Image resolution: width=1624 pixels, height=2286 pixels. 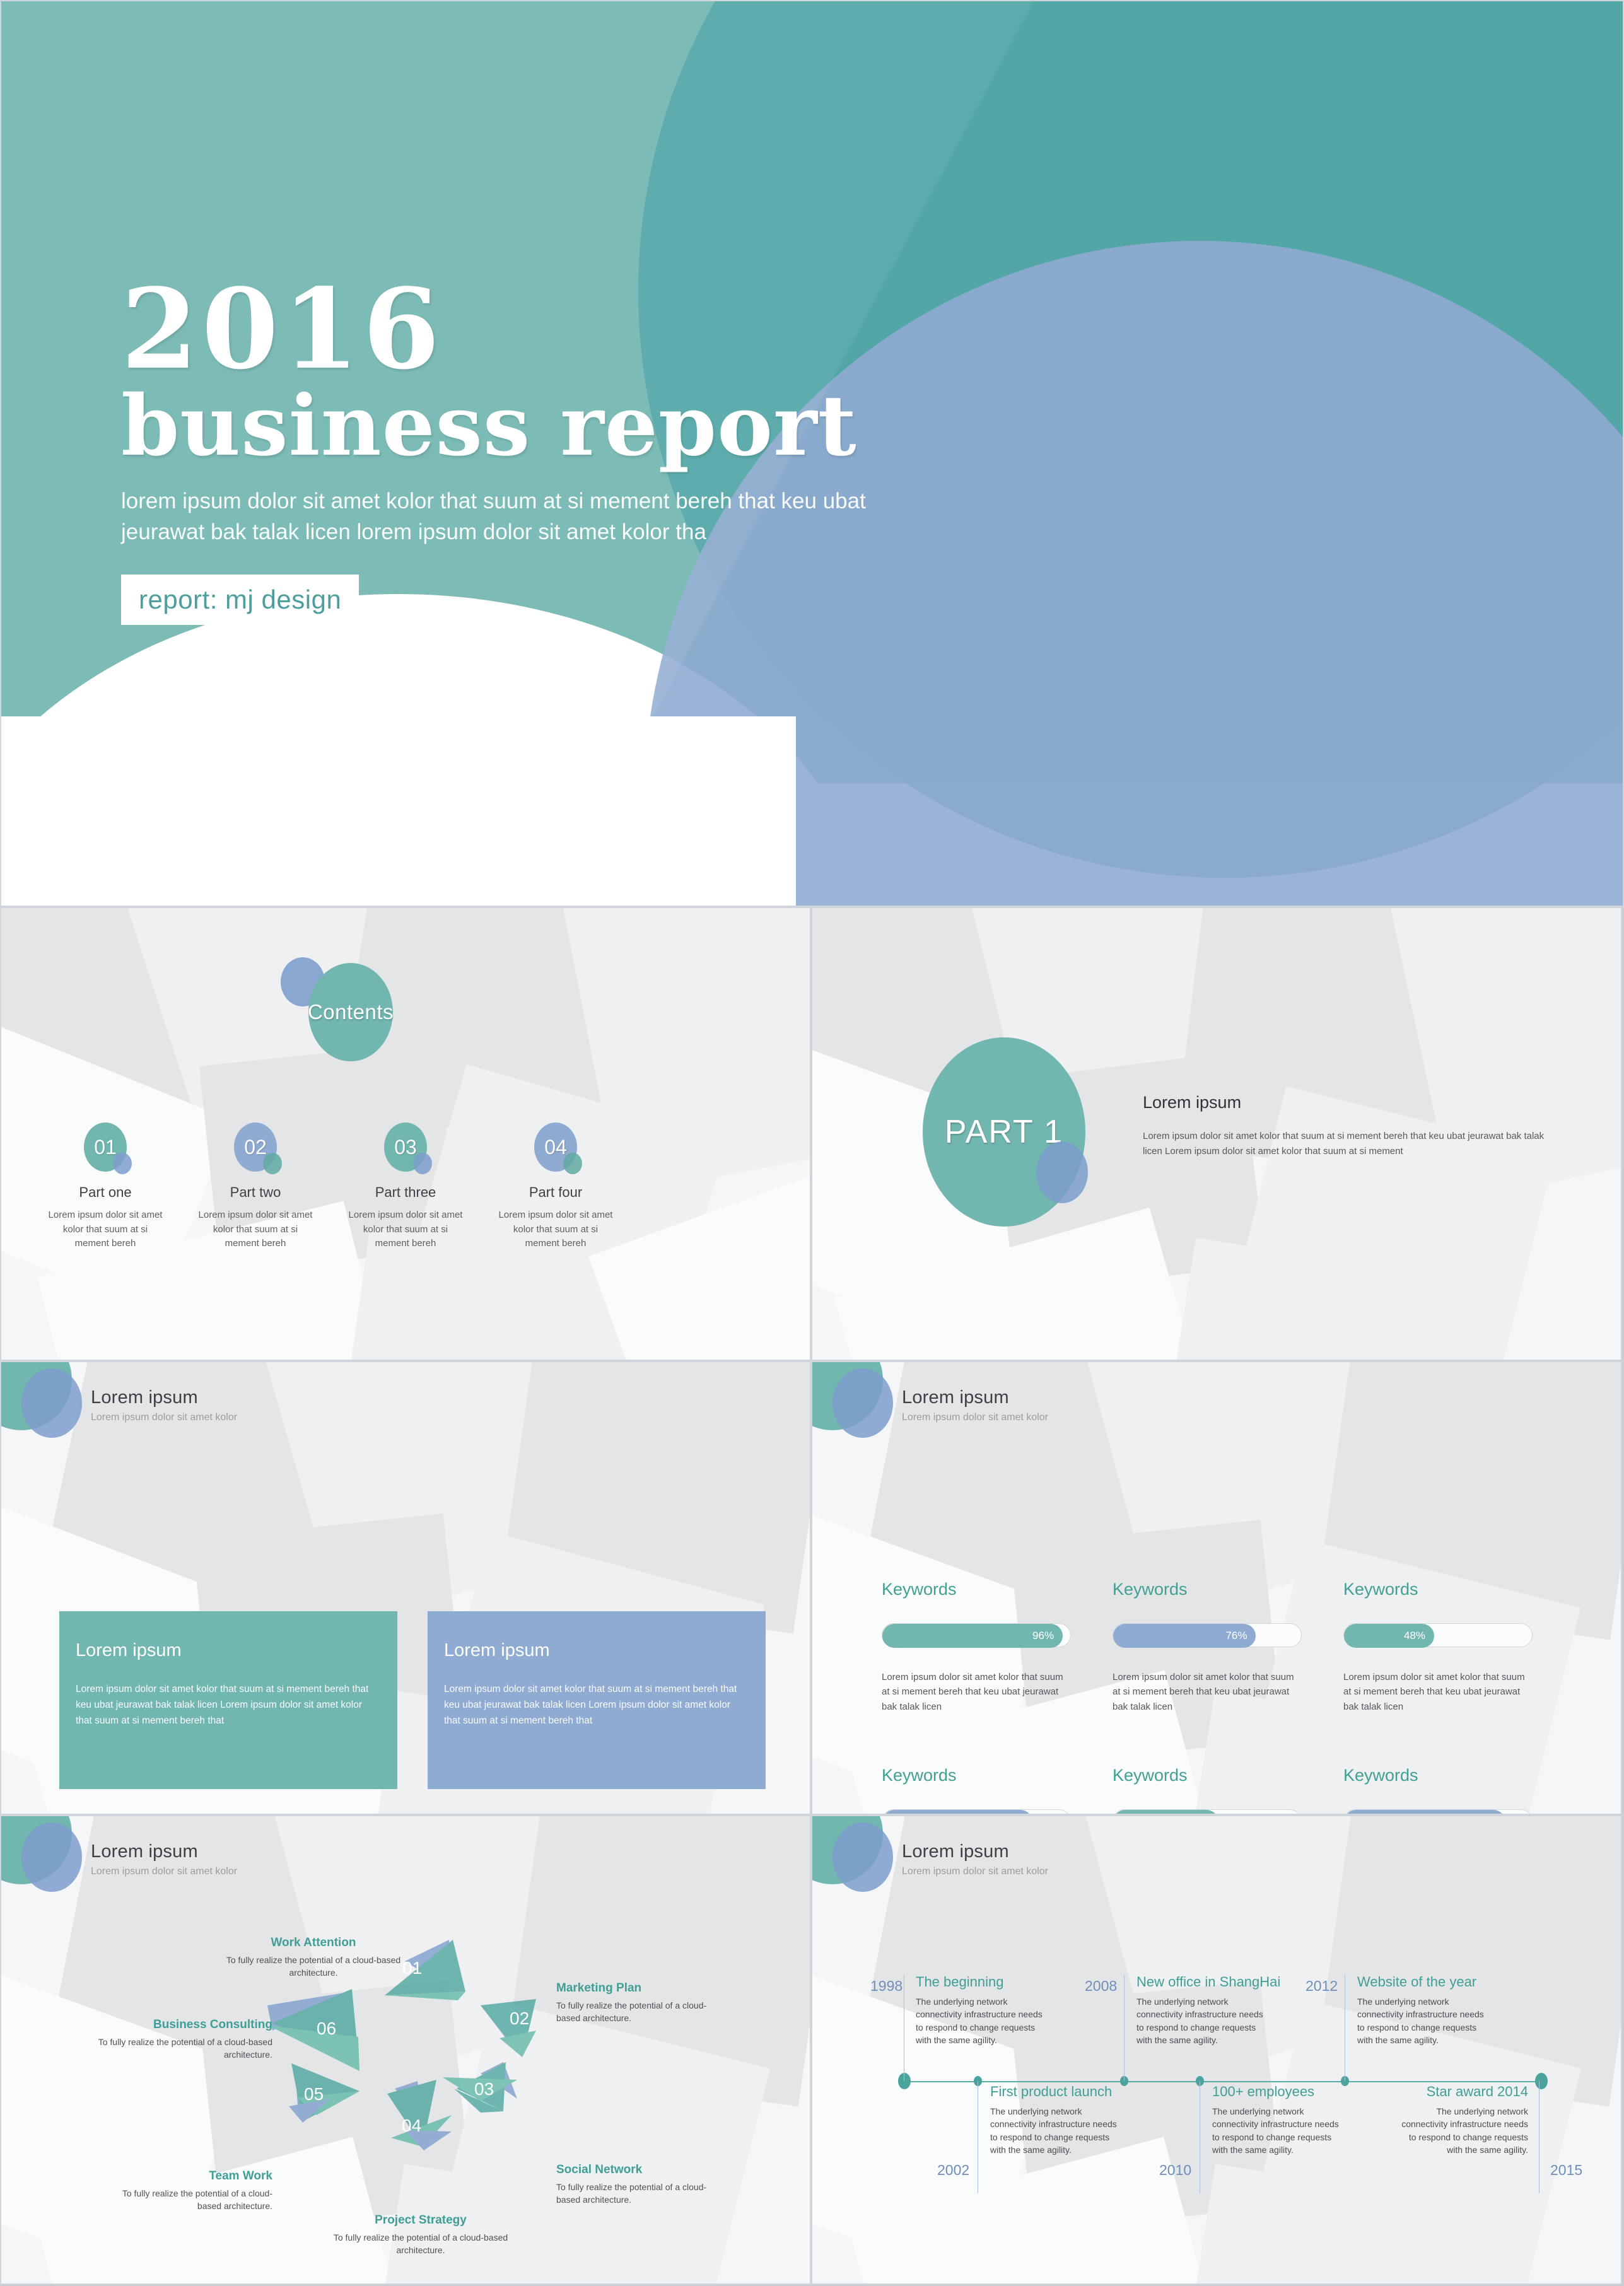 What do you see at coordinates (1208, 1811) in the screenshot?
I see `progress-track: 56%` at bounding box center [1208, 1811].